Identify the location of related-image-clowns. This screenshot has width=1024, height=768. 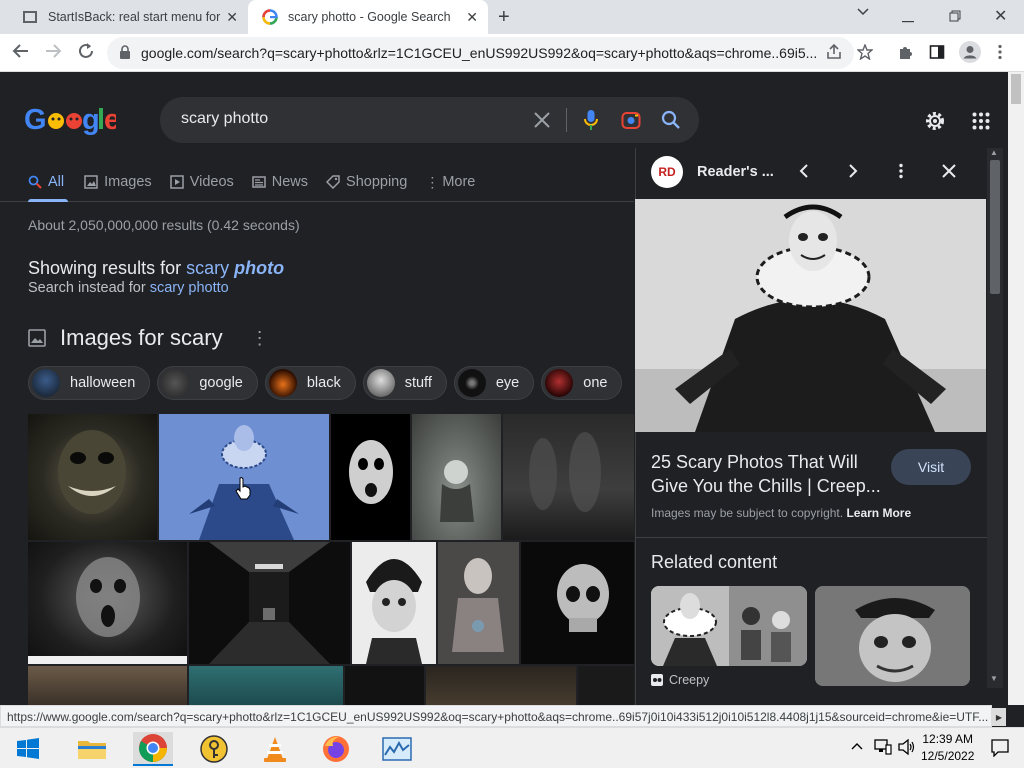
(729, 626).